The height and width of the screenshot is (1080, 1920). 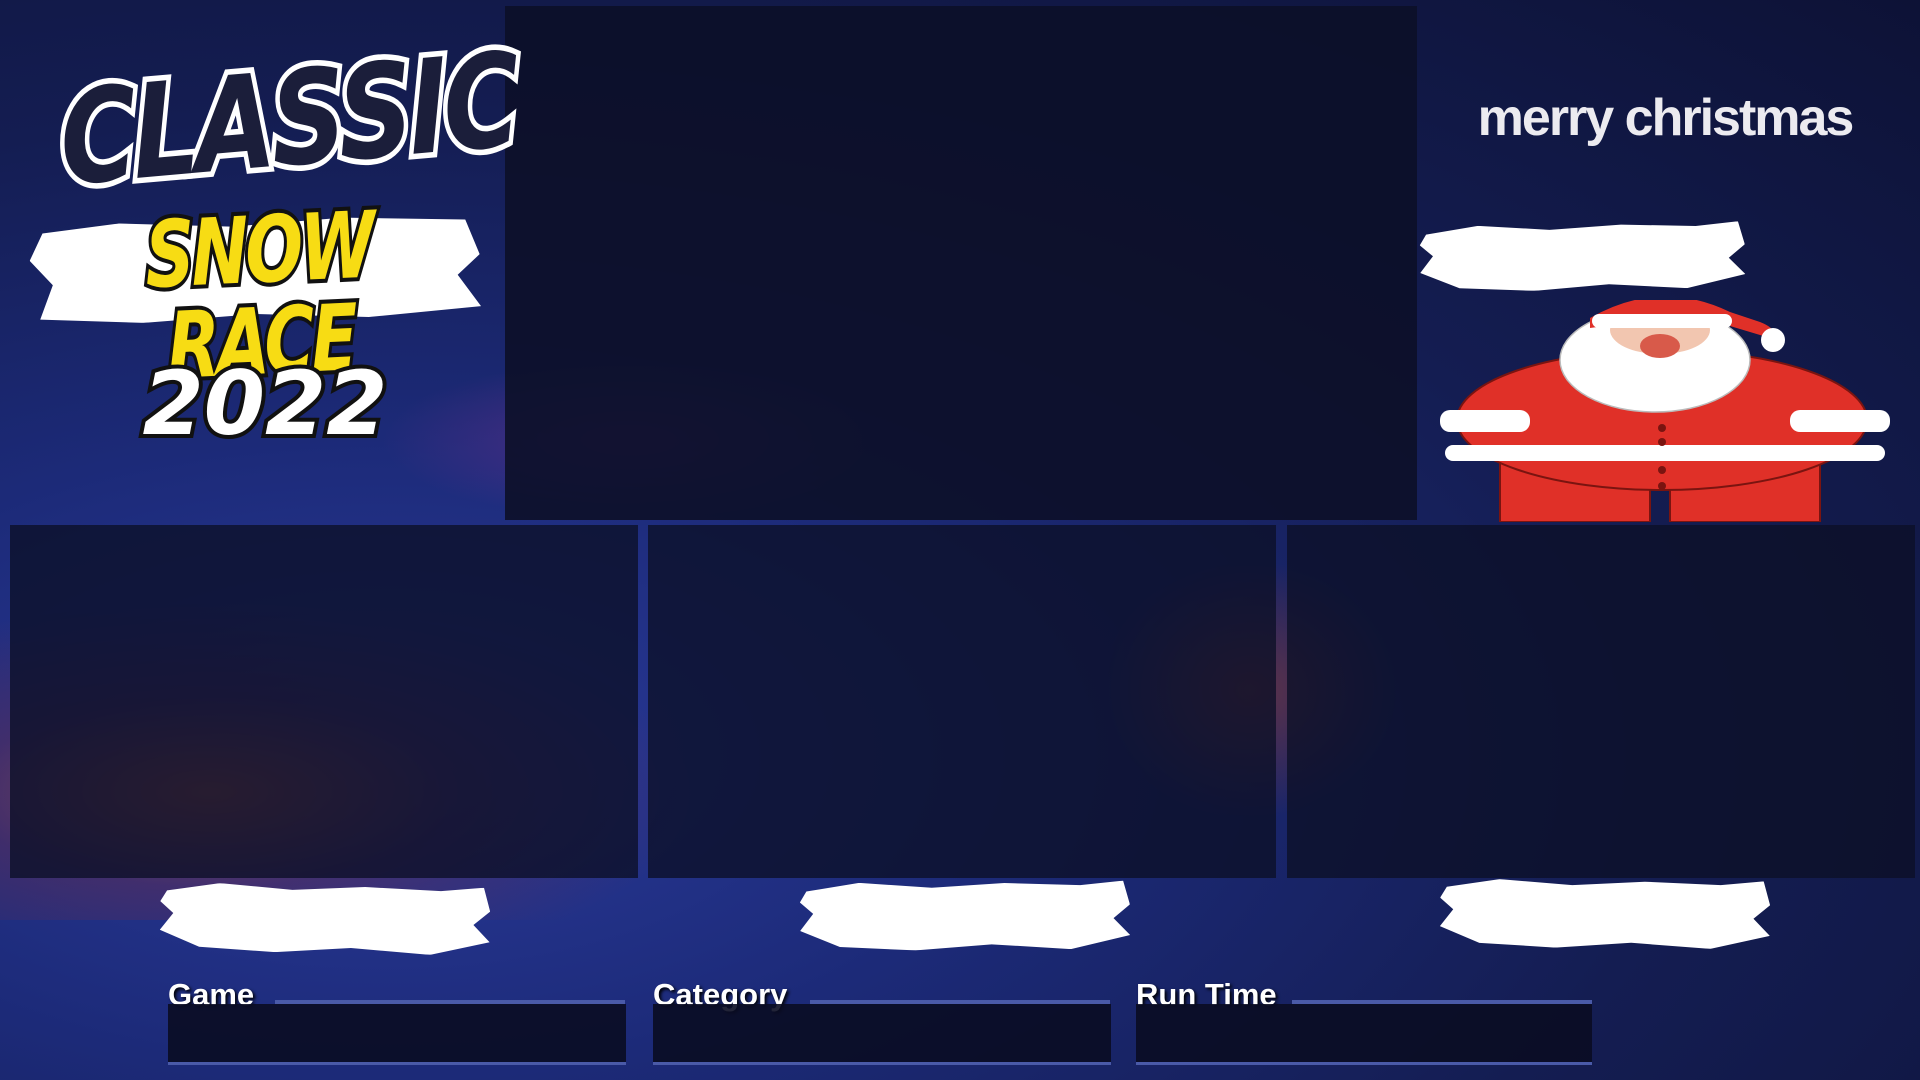 I want to click on logo-classic-text: CLASSIC, so click(x=288, y=120).